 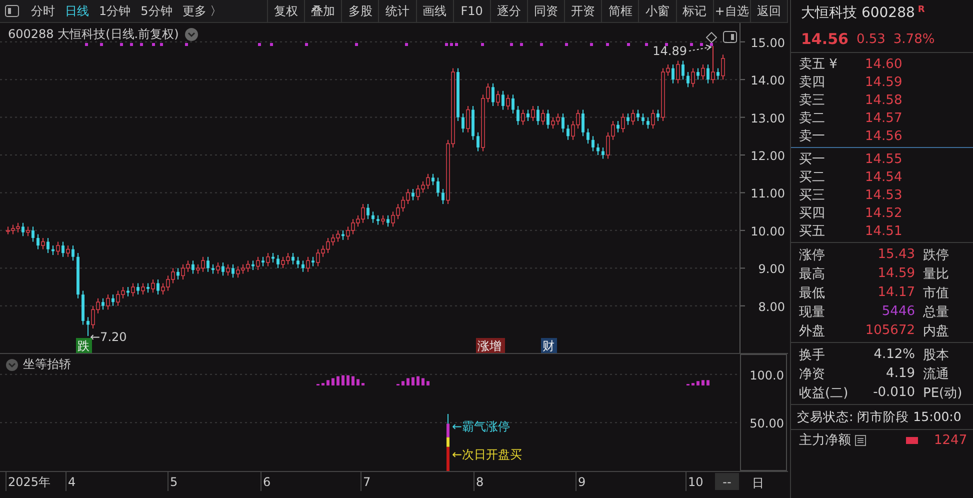 What do you see at coordinates (812, 231) in the screenshot?
I see `order-level-label: 买五` at bounding box center [812, 231].